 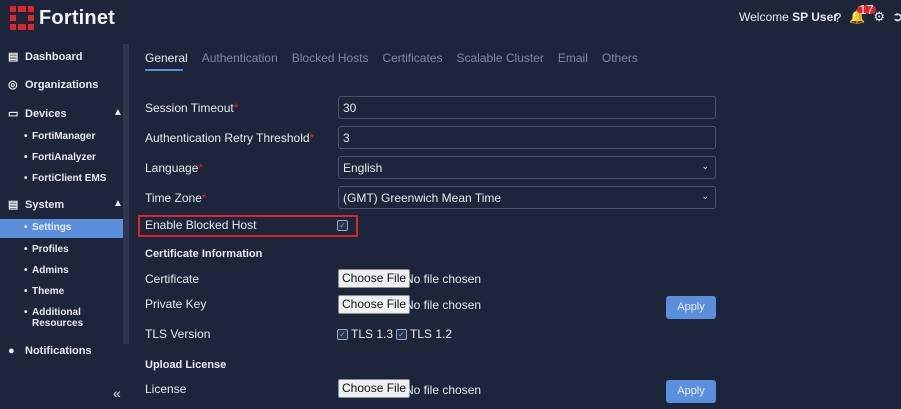 I want to click on sidebar-item-profiles: • Profiles, so click(x=46, y=249).